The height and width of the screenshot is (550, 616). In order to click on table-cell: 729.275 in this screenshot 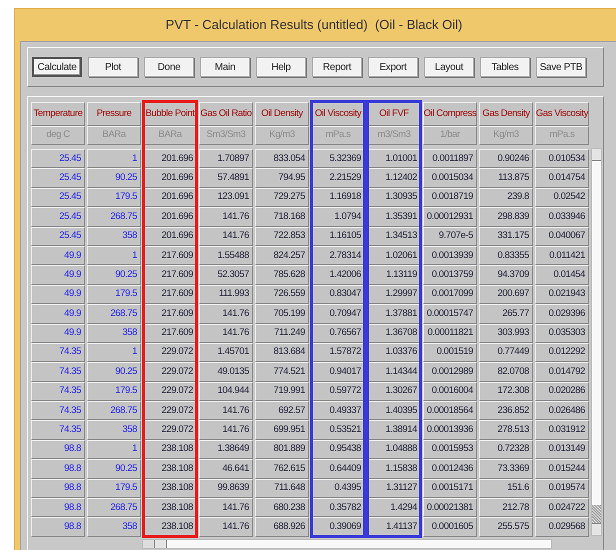, I will do `click(282, 198)`.